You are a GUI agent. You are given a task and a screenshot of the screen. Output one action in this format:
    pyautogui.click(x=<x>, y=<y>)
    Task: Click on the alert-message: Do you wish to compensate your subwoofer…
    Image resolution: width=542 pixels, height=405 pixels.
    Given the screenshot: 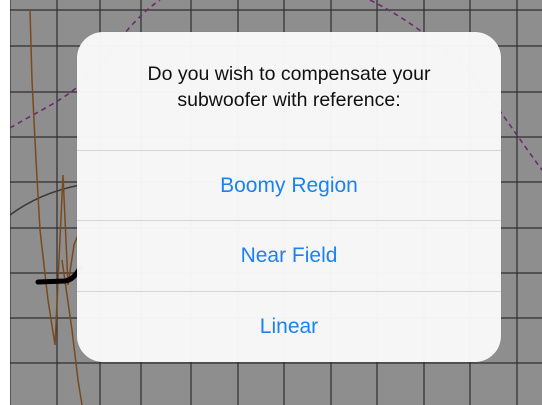 What is the action you would take?
    pyautogui.click(x=289, y=87)
    